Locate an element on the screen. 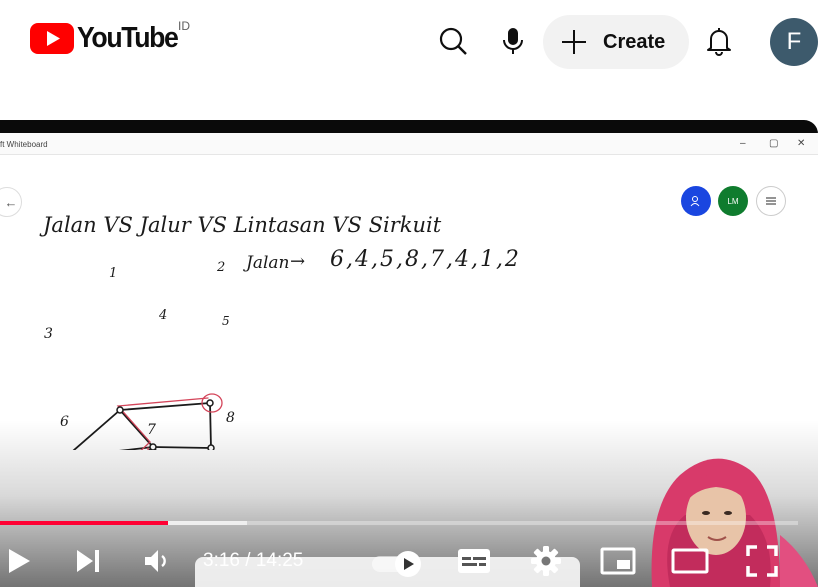  miniplayer-icon is located at coordinates (618, 561).